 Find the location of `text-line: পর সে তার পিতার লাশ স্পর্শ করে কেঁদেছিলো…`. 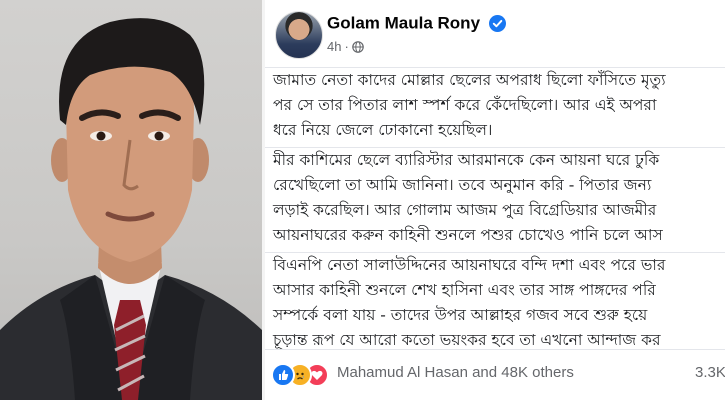

text-line: পর সে তার পিতার লাশ স্পর্শ করে কেঁদেছিলো… is located at coordinates (465, 105).